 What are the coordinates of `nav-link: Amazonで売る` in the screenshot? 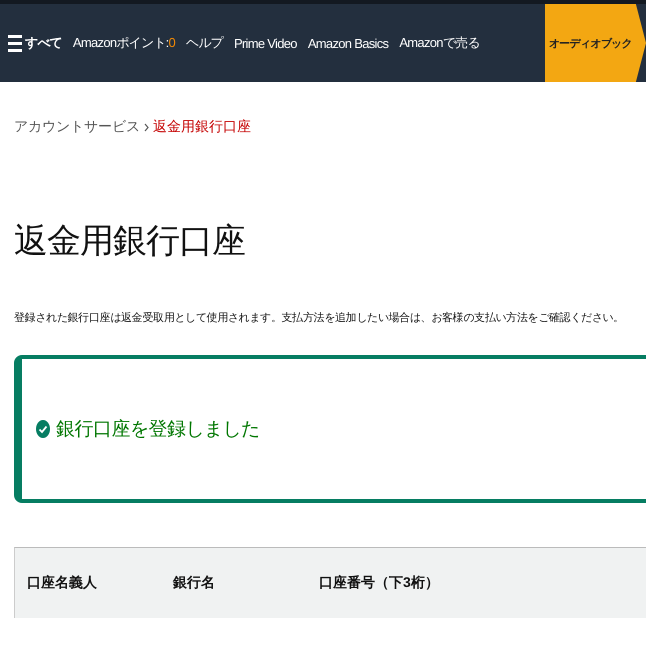 It's located at (439, 43).